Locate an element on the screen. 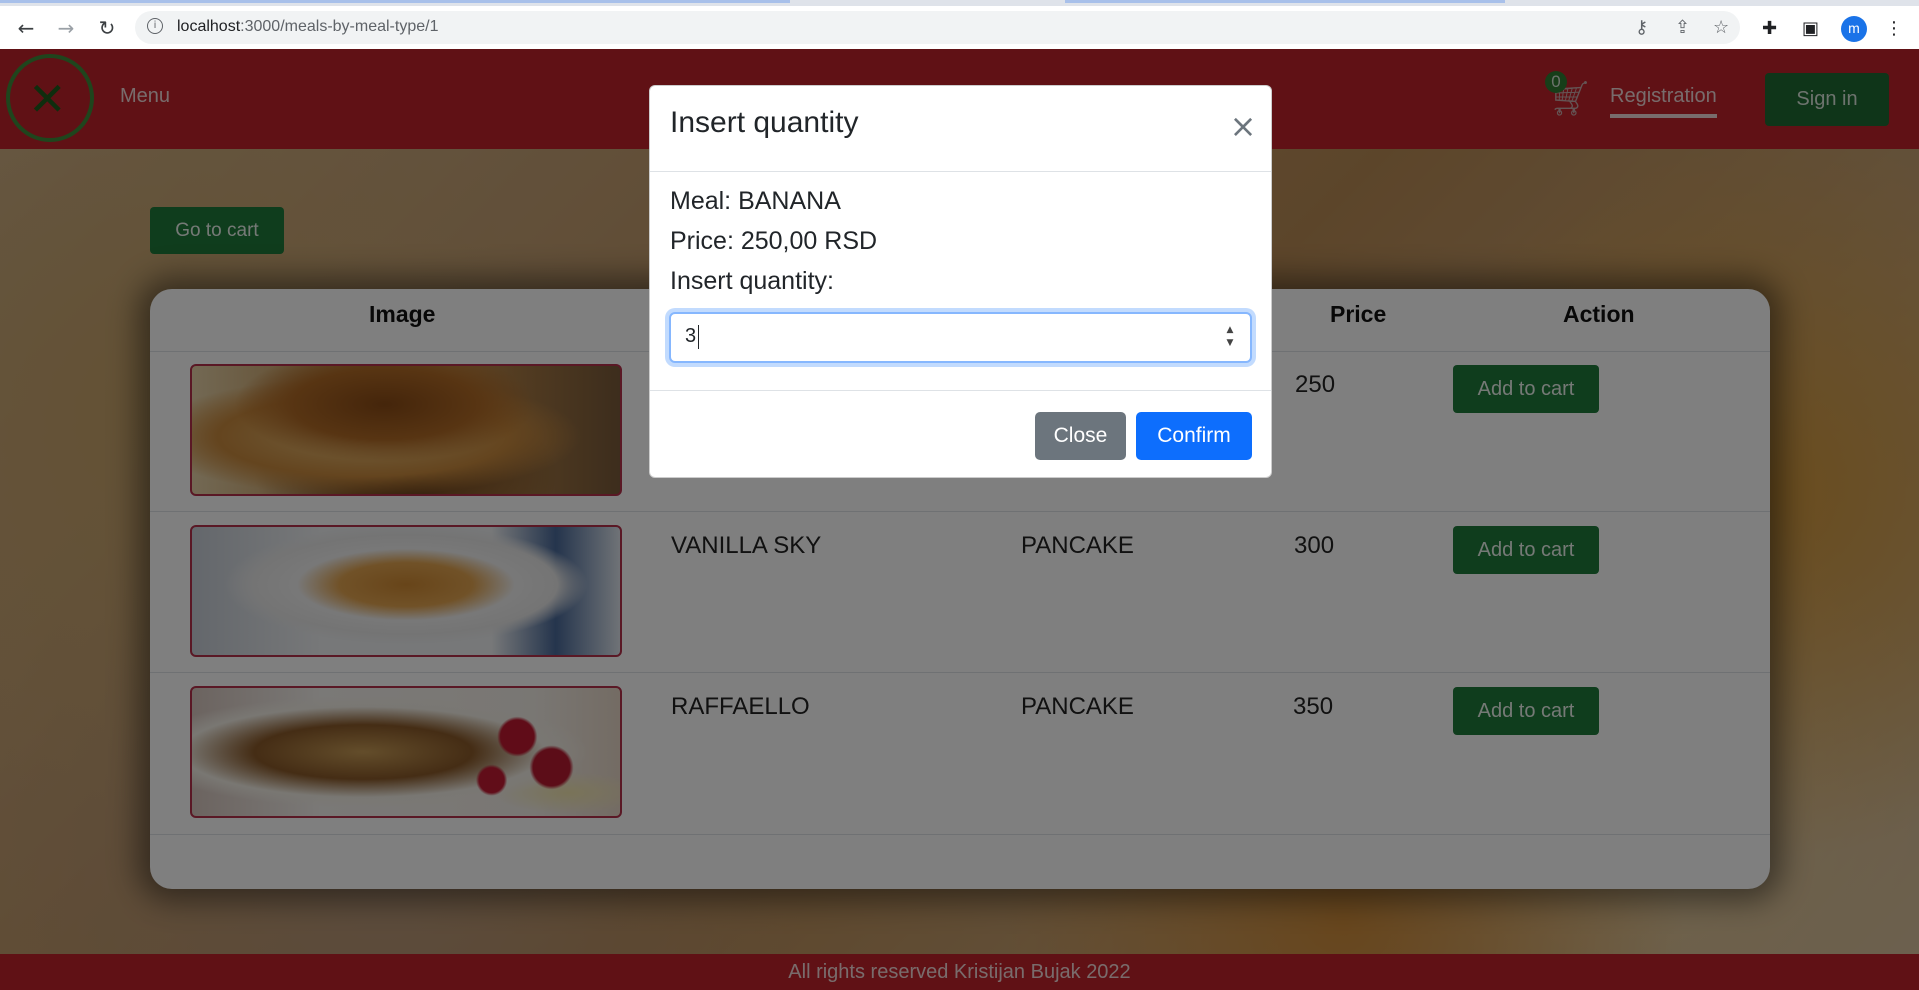 The height and width of the screenshot is (990, 1919). close-button: Close is located at coordinates (1080, 436).